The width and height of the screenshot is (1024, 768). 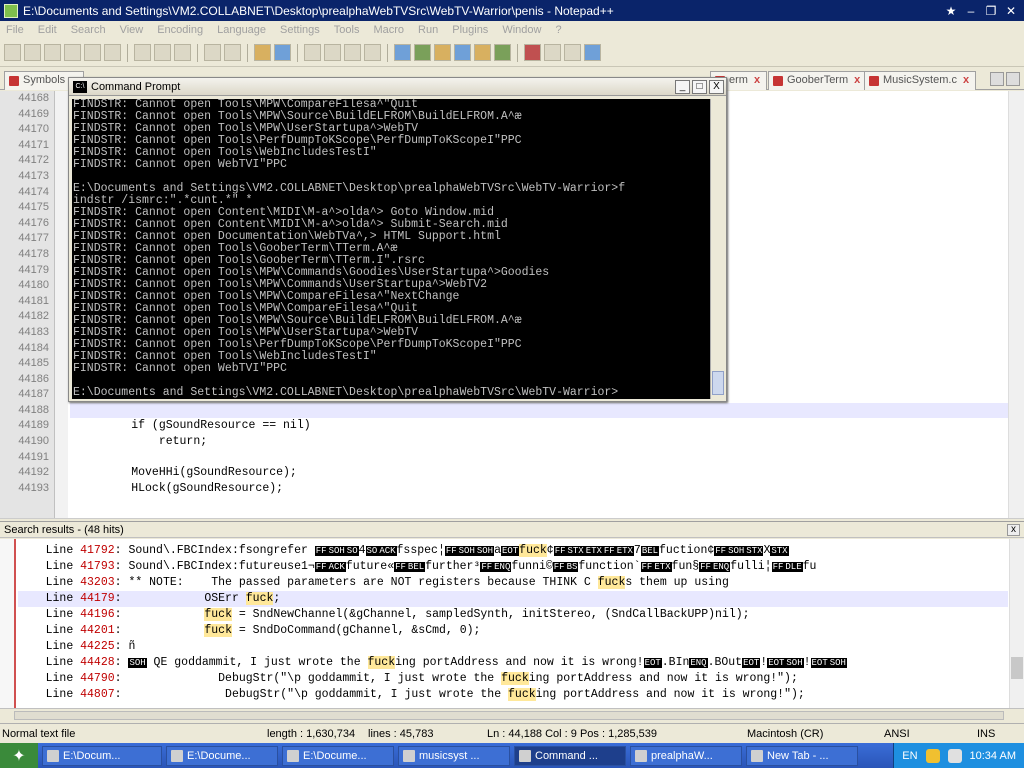 I want to click on tab-scroll-left-button, so click(x=997, y=79).